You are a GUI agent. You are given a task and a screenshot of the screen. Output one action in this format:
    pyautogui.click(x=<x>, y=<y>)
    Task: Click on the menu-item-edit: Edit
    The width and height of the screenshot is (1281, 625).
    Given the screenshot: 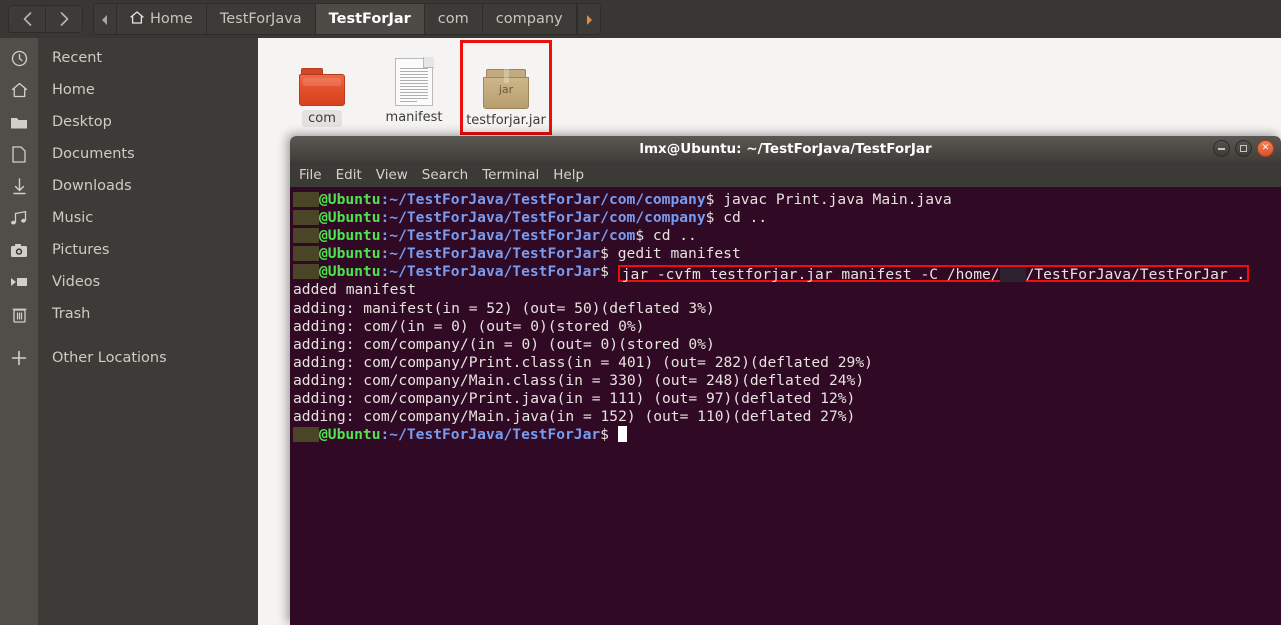 What is the action you would take?
    pyautogui.click(x=349, y=175)
    